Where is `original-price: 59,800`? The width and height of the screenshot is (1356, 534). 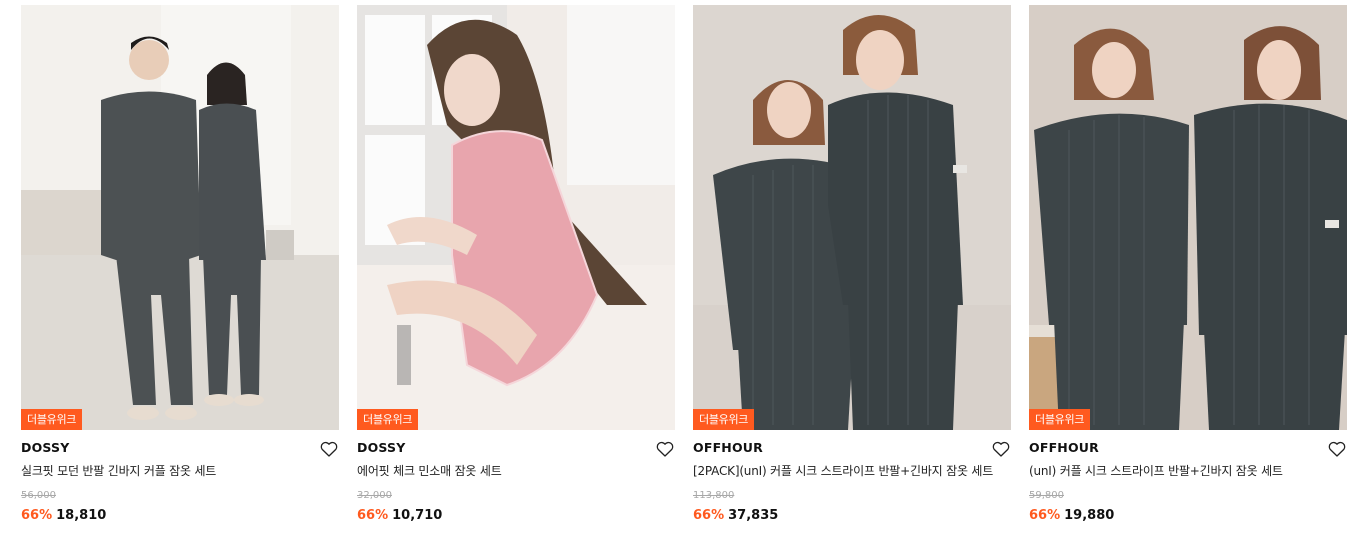 original-price: 59,800 is located at coordinates (1046, 495).